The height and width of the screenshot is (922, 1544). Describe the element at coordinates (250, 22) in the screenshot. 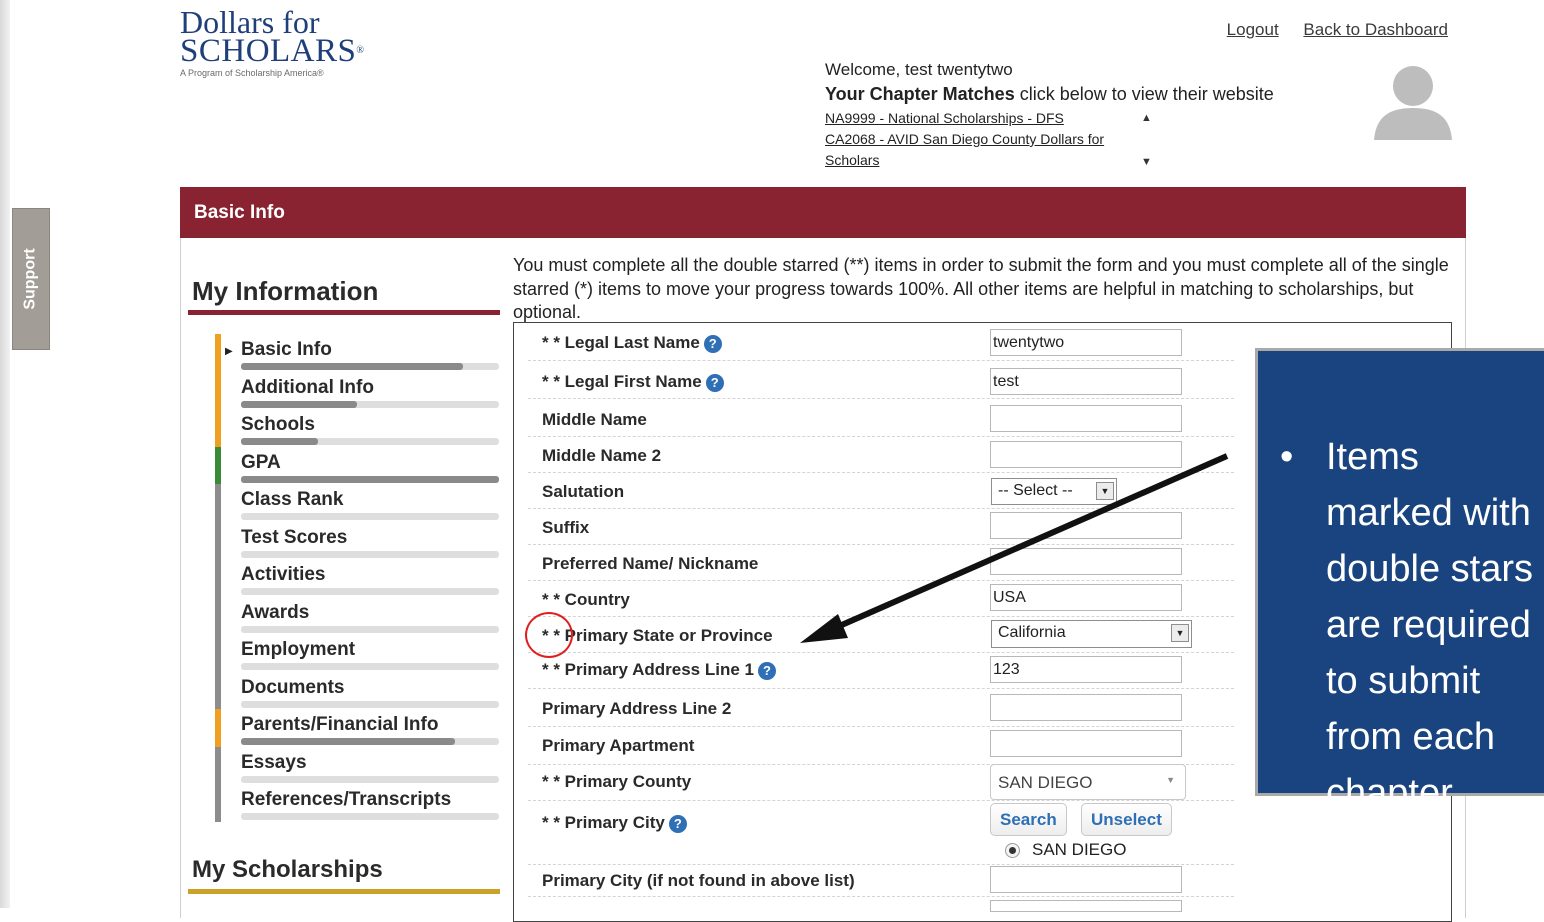

I see `logo-line1: Dollars for` at that location.